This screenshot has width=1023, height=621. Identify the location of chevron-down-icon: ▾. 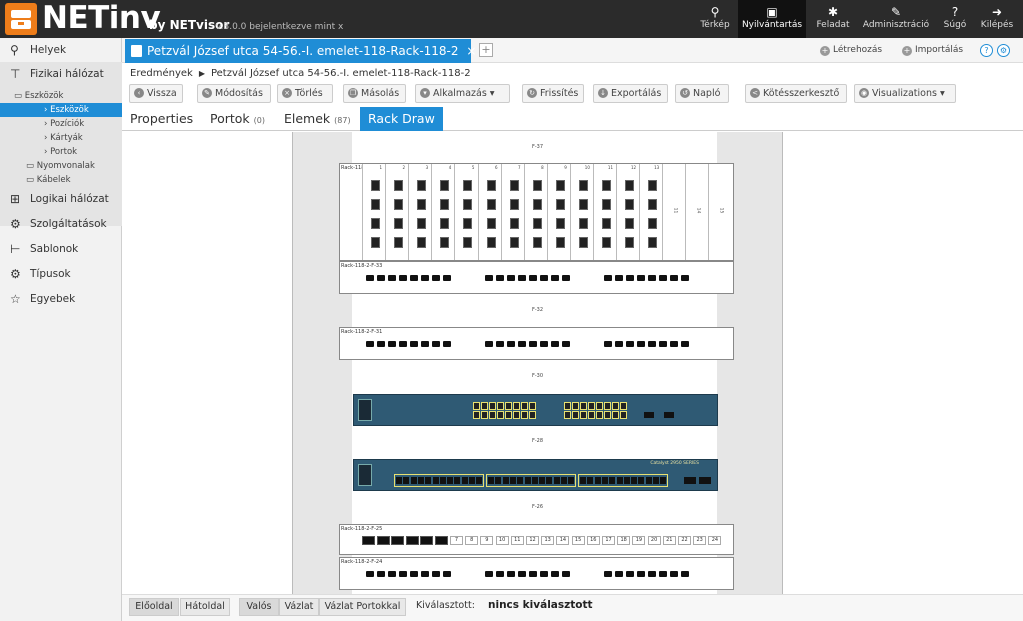
(490, 93).